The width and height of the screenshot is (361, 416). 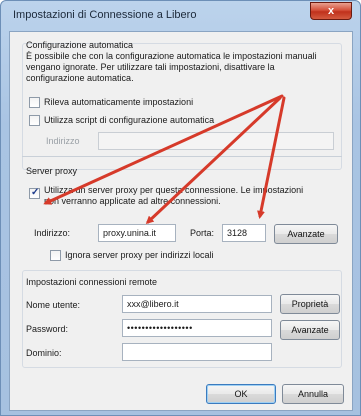 What do you see at coordinates (119, 102) in the screenshot?
I see `detect-settings-label: Rileva automaticamente impostazioni` at bounding box center [119, 102].